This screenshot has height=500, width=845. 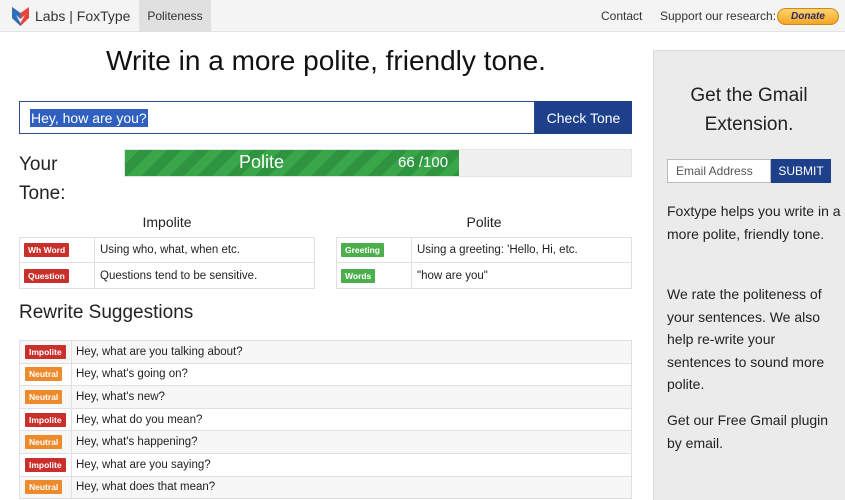 What do you see at coordinates (167, 222) in the screenshot?
I see `impolite-heading: Impolite` at bounding box center [167, 222].